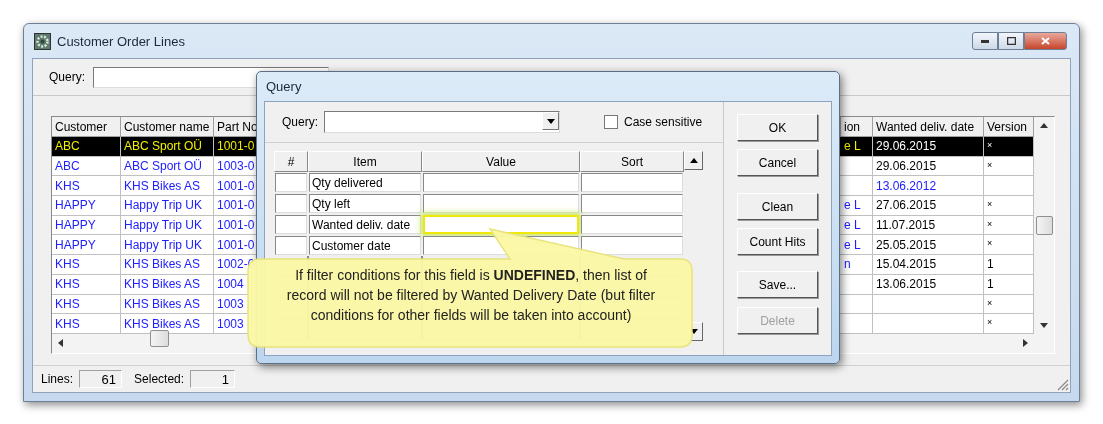 The image size is (1103, 424). What do you see at coordinates (365, 161) in the screenshot?
I see `column-header: Item` at bounding box center [365, 161].